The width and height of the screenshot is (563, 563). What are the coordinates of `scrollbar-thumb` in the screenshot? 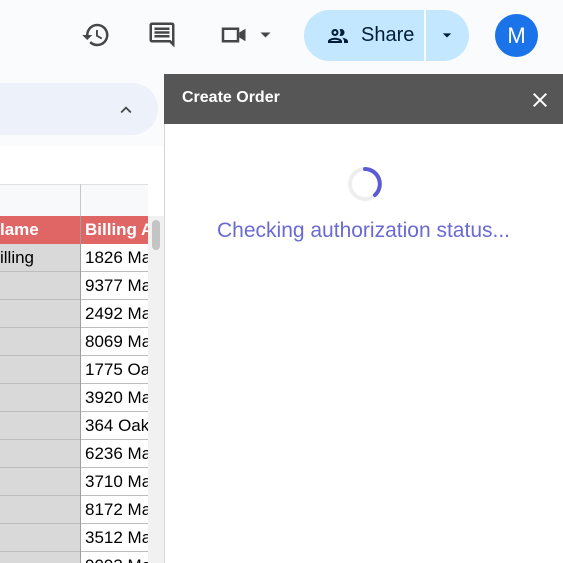 It's located at (156, 235).